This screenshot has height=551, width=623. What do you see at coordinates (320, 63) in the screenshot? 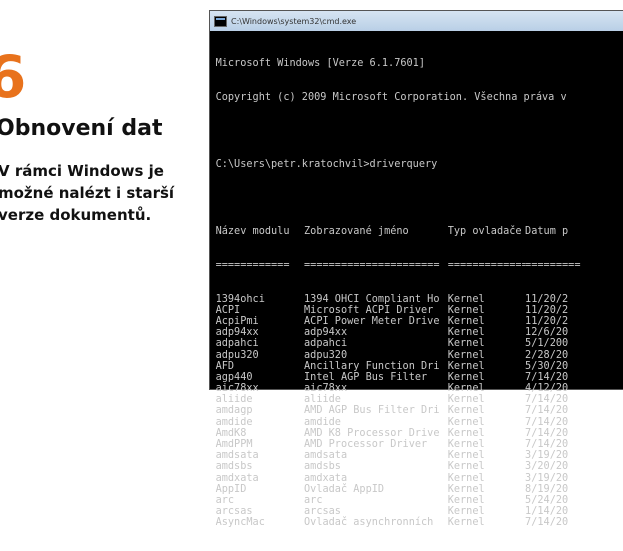
I see `banner-line: Microsoft Windows [Verze 6.1.7601]` at bounding box center [320, 63].